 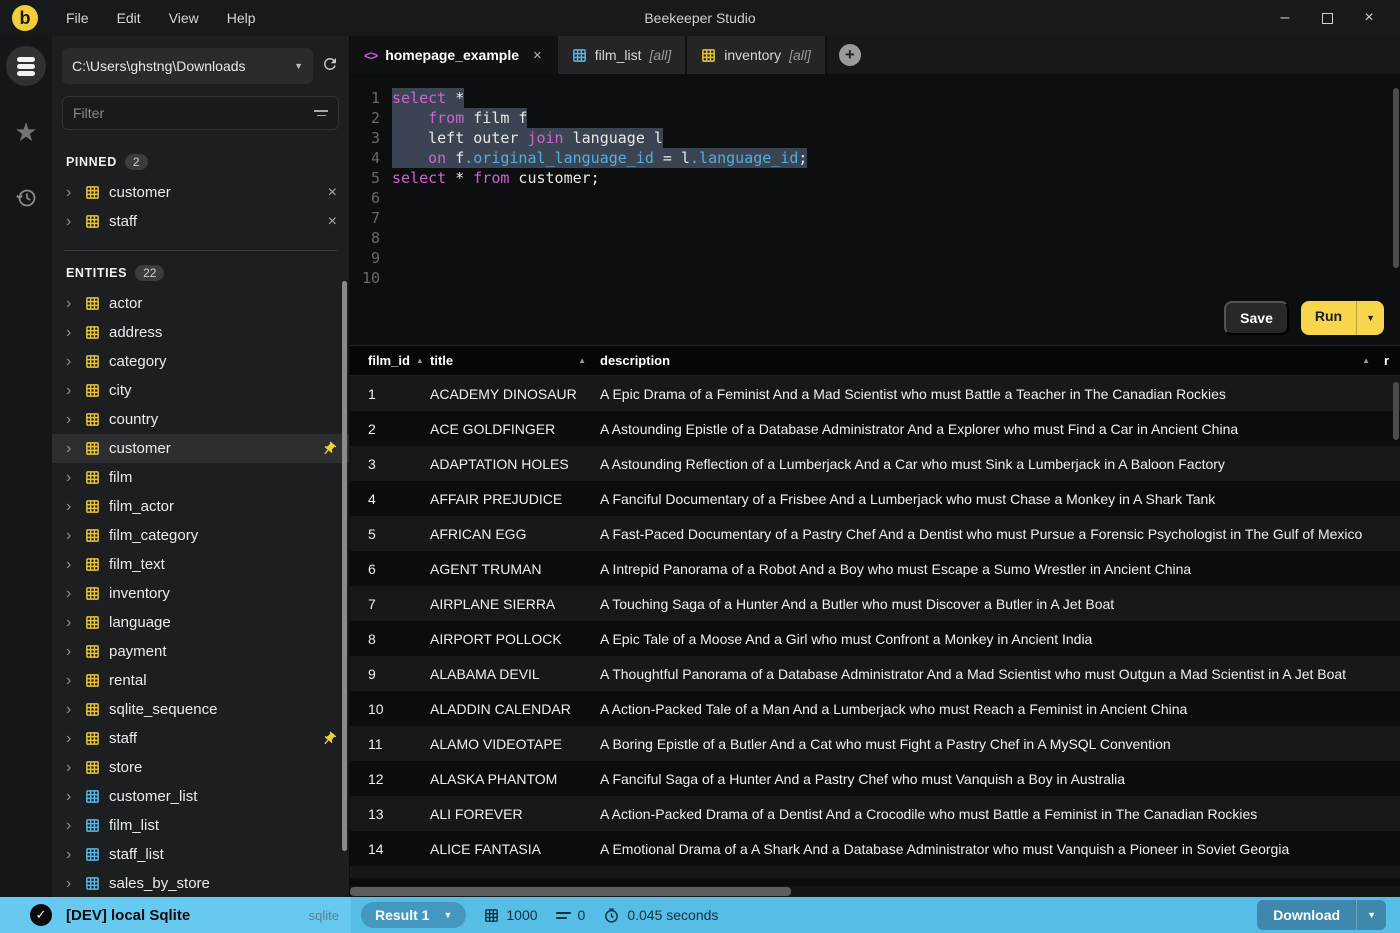 What do you see at coordinates (1285, 18) in the screenshot?
I see `minimize-icon: –` at bounding box center [1285, 18].